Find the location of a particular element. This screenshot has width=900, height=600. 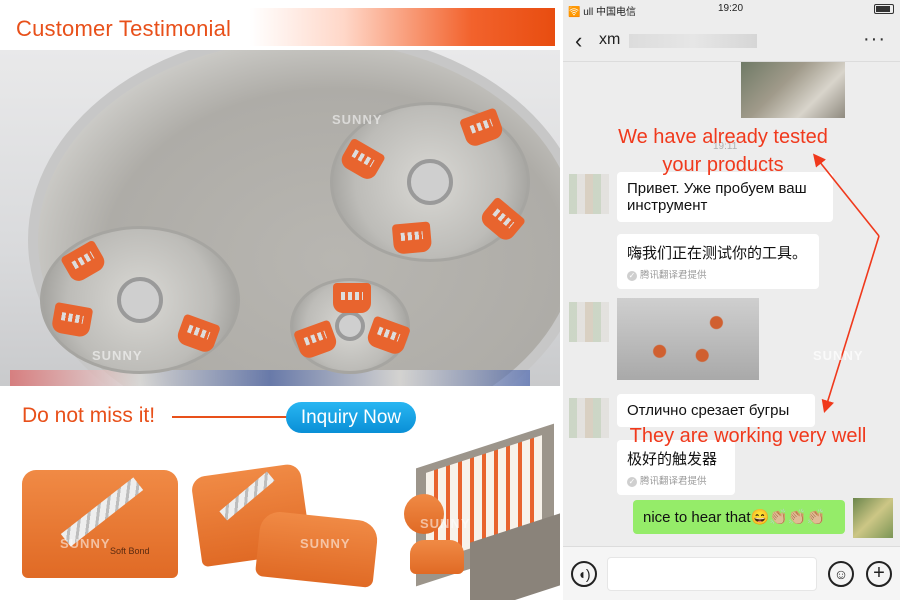

grinding-disc is located at coordinates (350, 326).